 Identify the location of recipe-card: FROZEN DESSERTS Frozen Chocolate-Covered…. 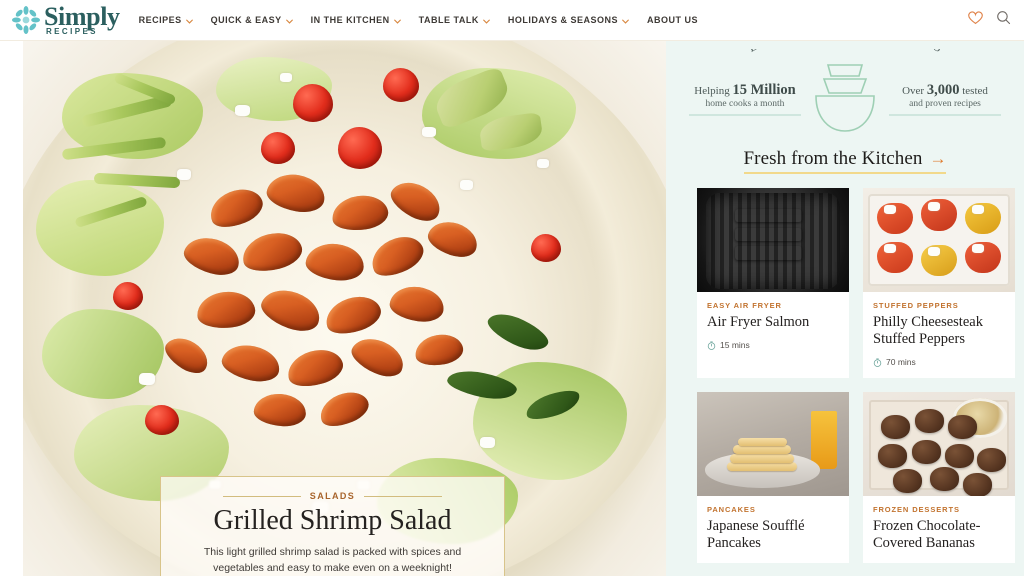
(939, 477).